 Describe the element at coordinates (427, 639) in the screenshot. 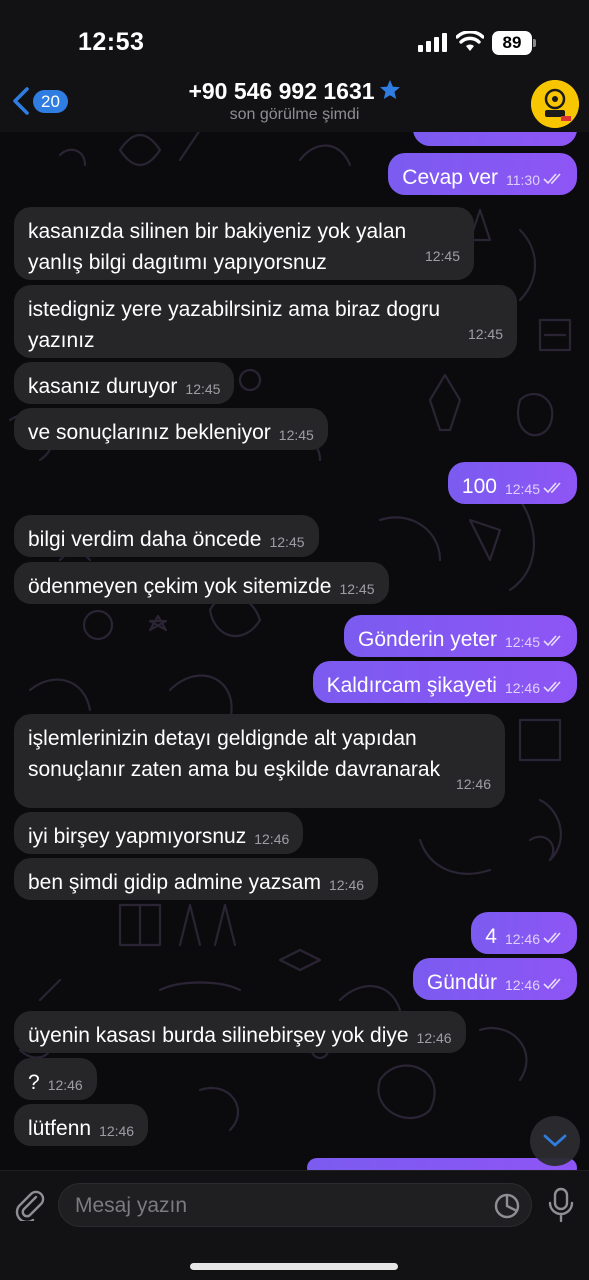

I see `message-text: Gönderin yeter` at that location.